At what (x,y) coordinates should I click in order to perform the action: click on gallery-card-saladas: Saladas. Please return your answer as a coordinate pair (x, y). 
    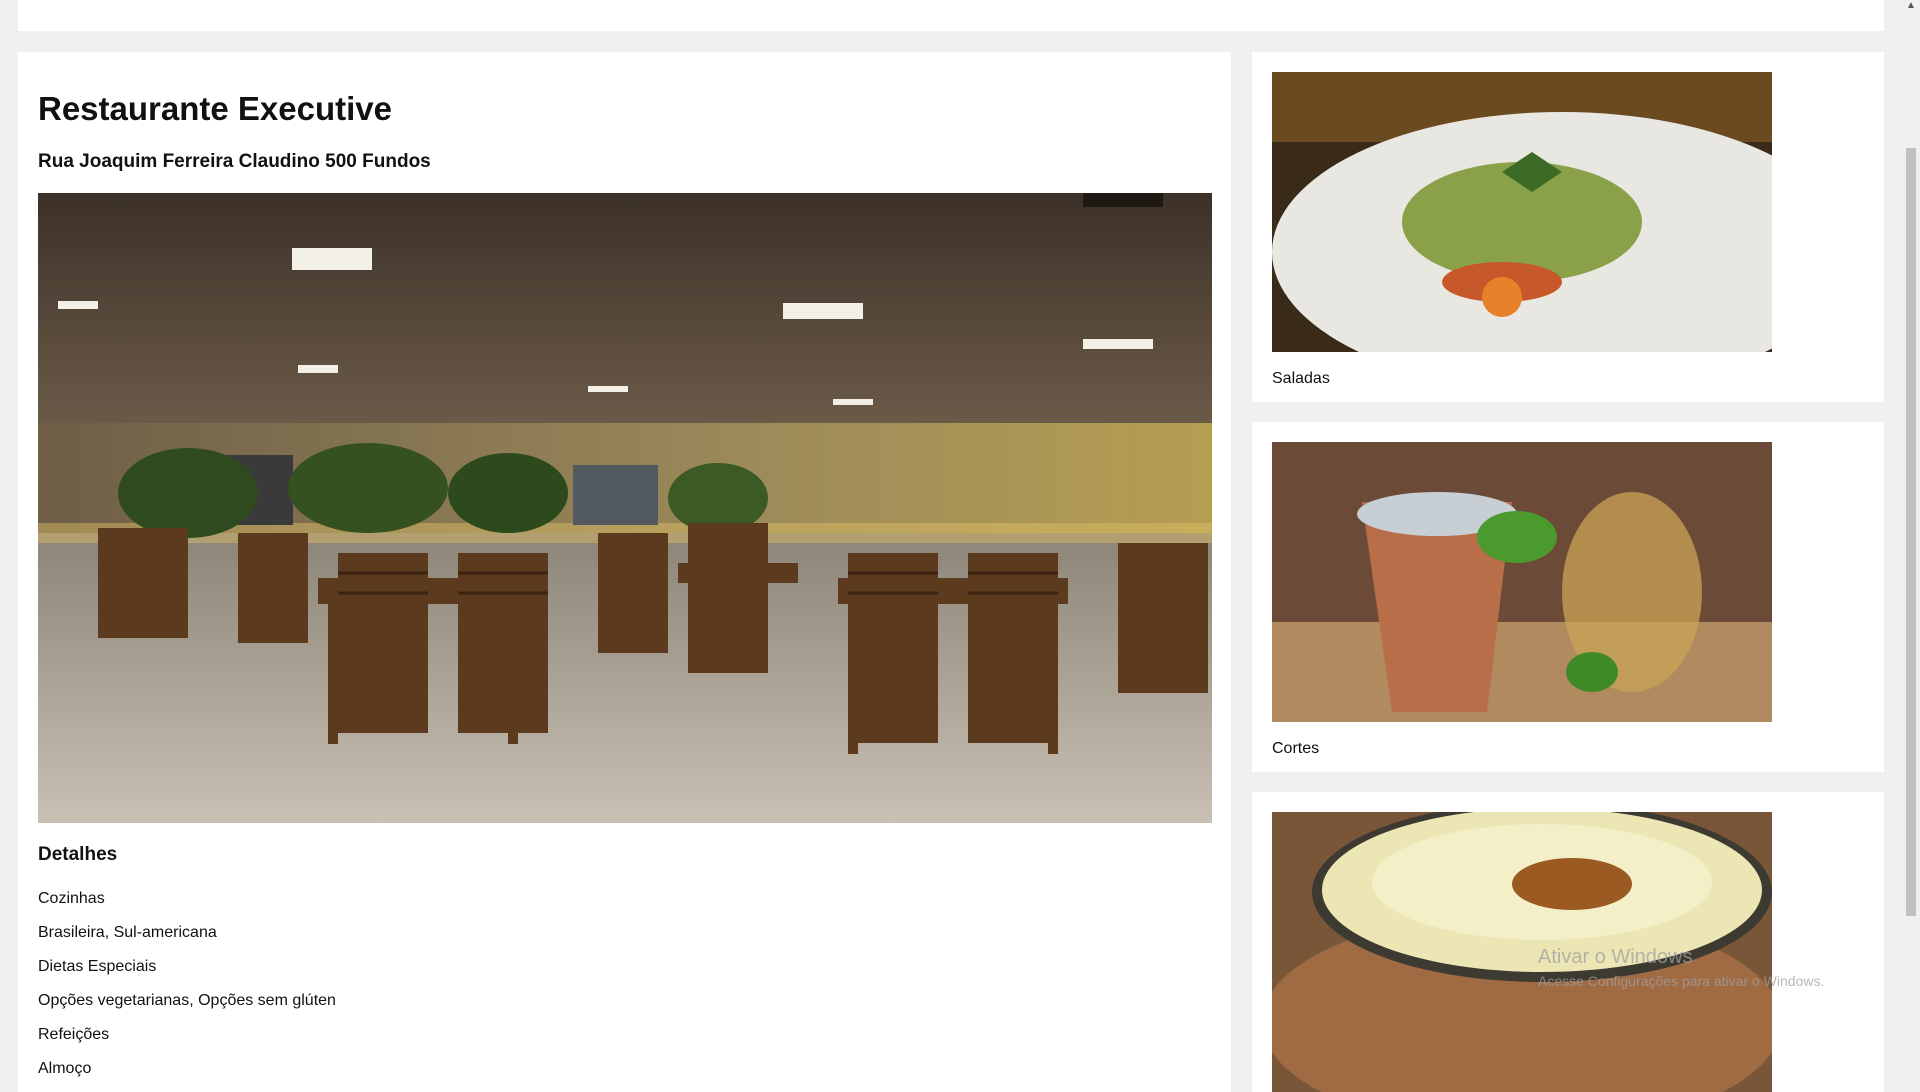
    Looking at the image, I should click on (1568, 227).